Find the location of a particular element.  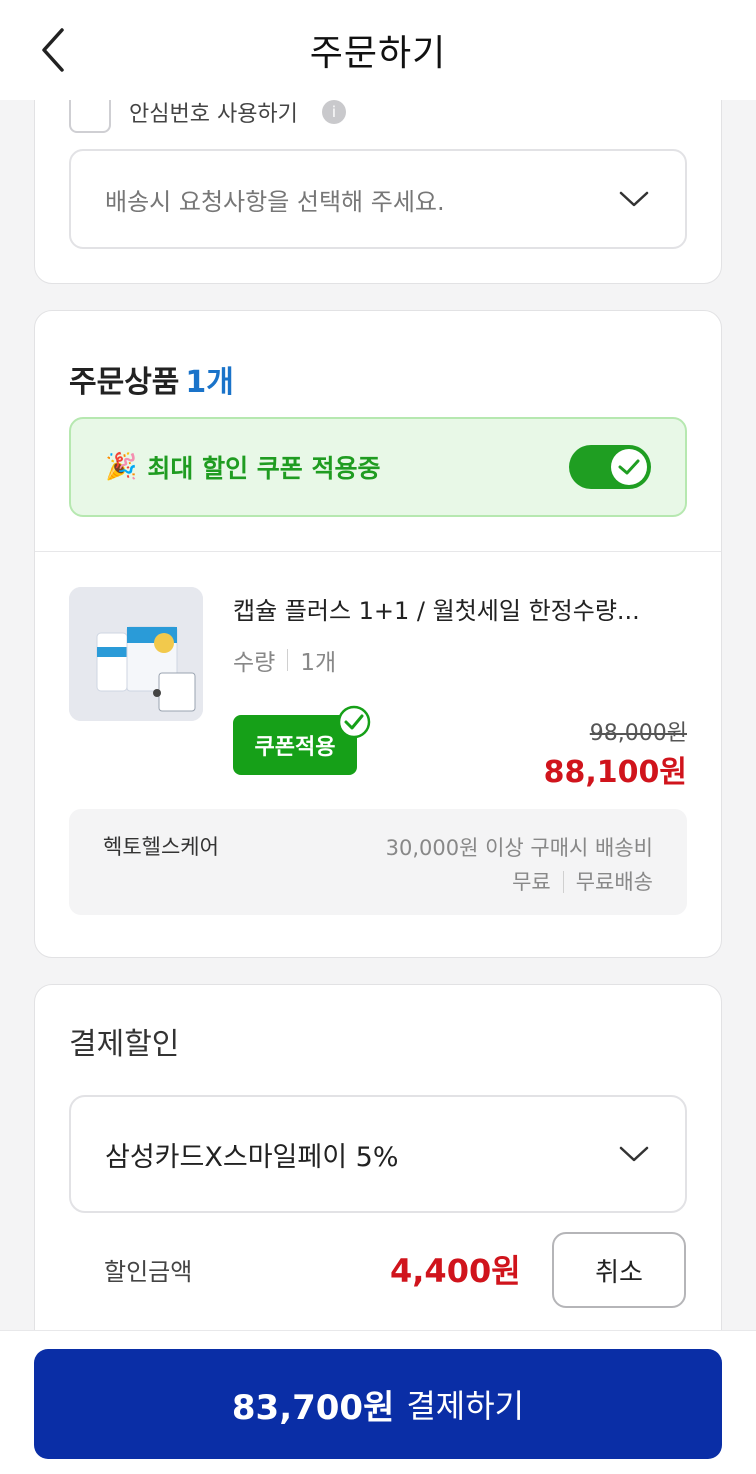

seller-shipping-box: 헥토헬스케어 30,000원 이상 구매시 배송비 무료 무료배송 is located at coordinates (378, 862).